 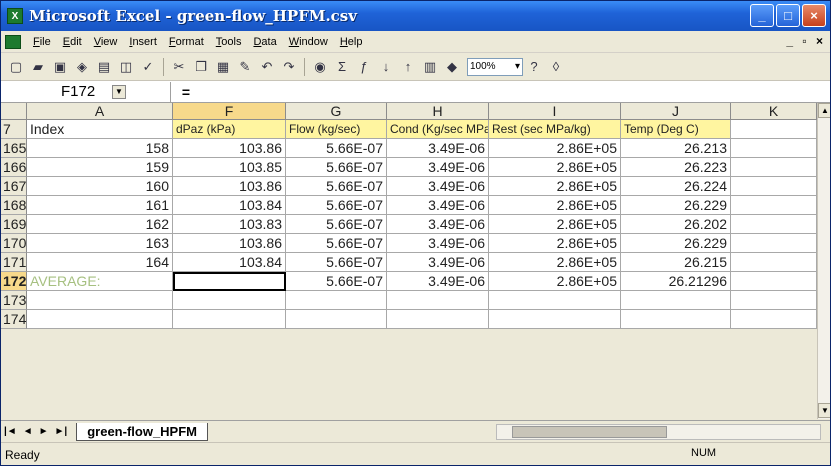 I want to click on table-cell: 161, so click(x=100, y=205).